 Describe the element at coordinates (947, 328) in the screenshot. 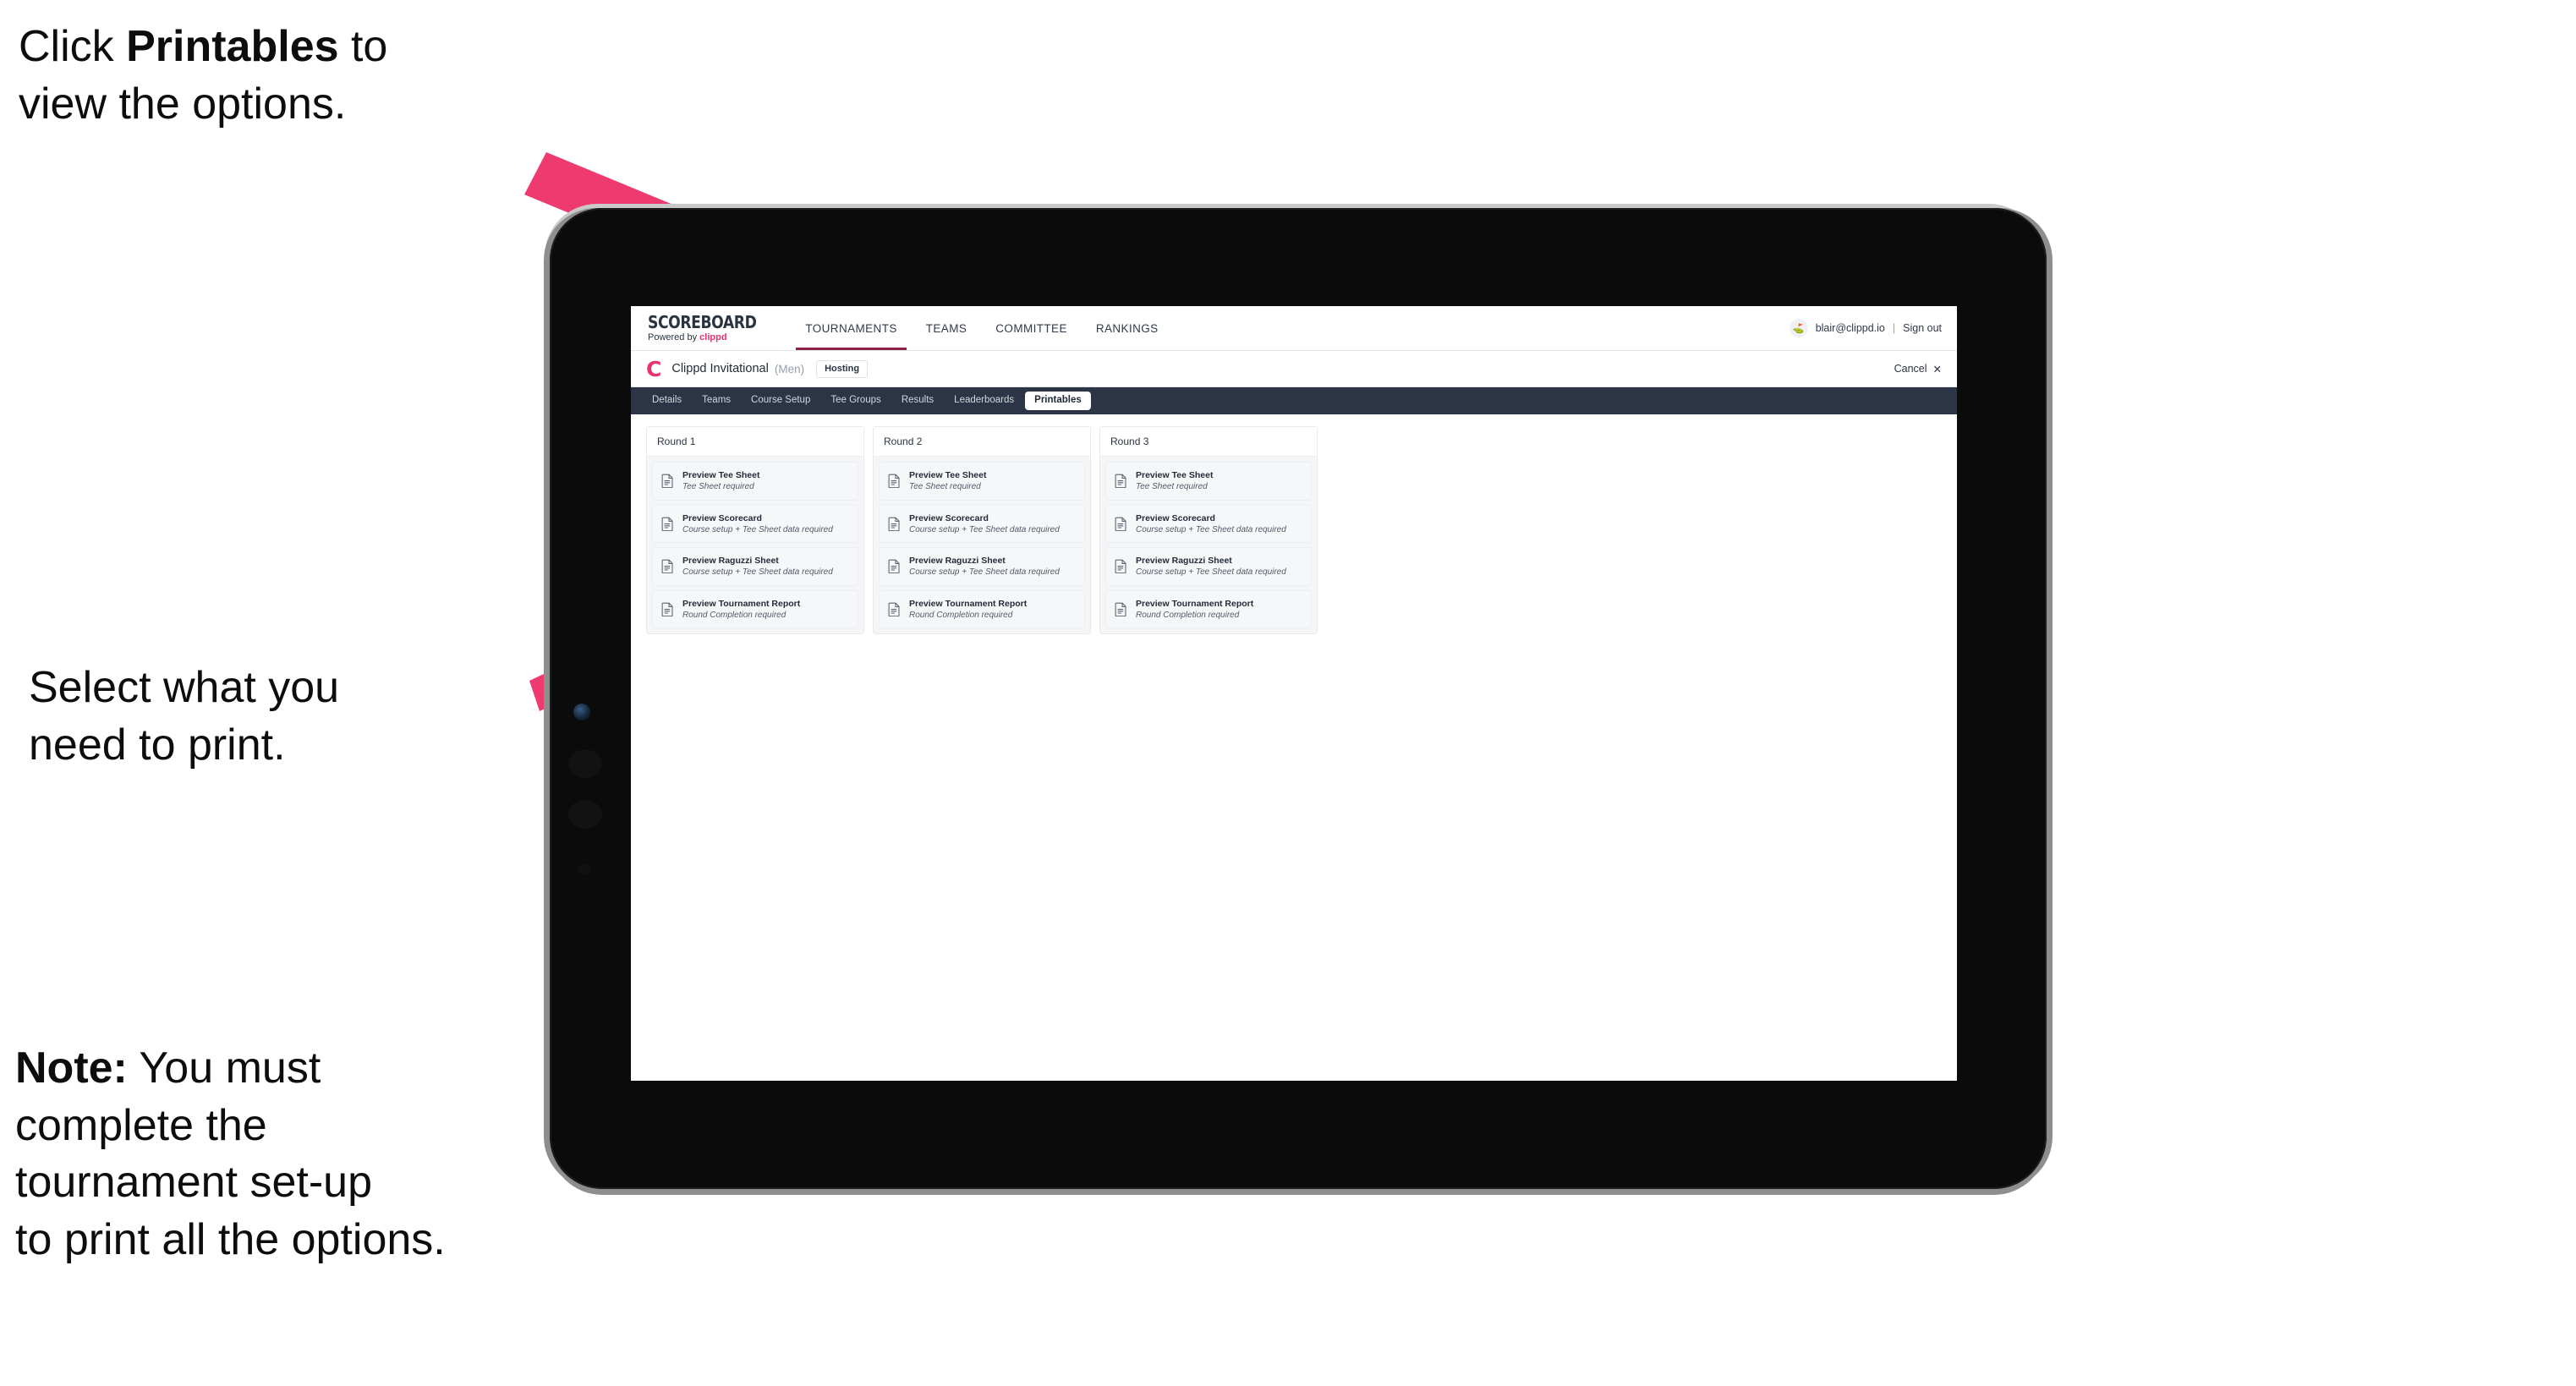

I see `nav-item-teams: TEAMS` at that location.